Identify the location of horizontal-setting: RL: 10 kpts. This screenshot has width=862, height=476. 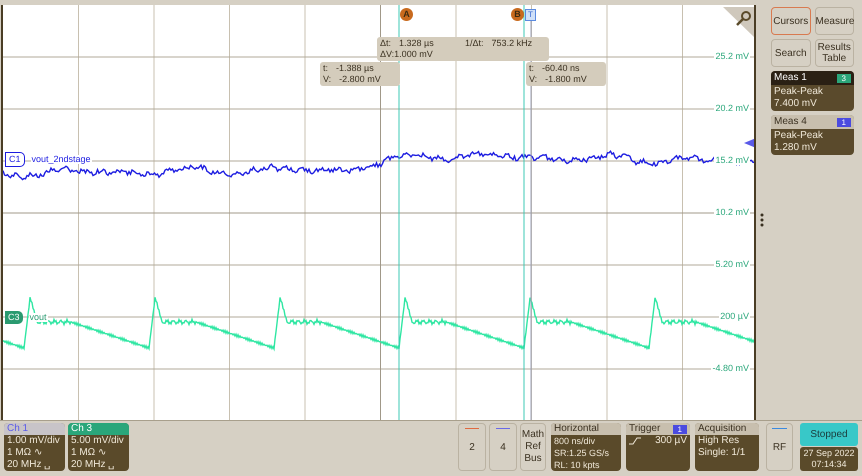
(577, 465).